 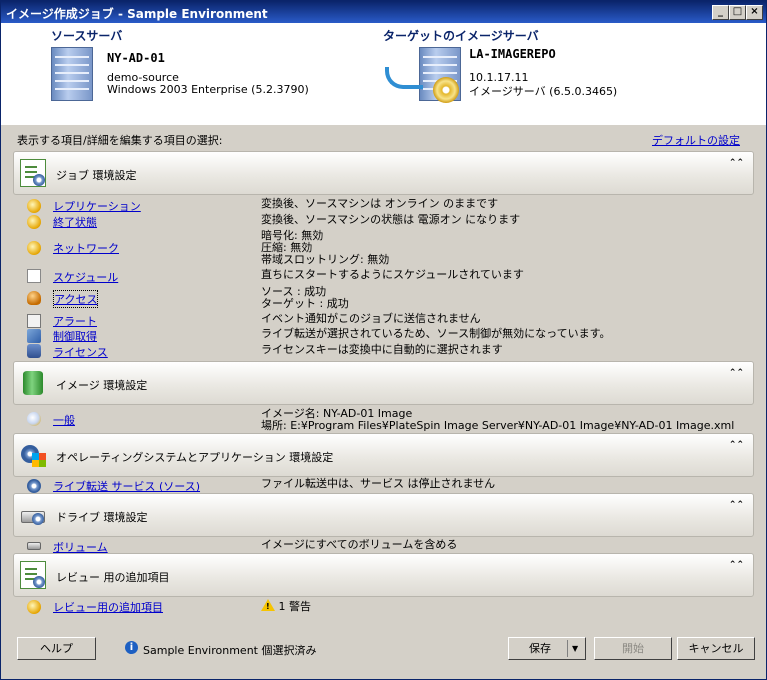 I want to click on network-link: ネットワーク, so click(x=86, y=248).